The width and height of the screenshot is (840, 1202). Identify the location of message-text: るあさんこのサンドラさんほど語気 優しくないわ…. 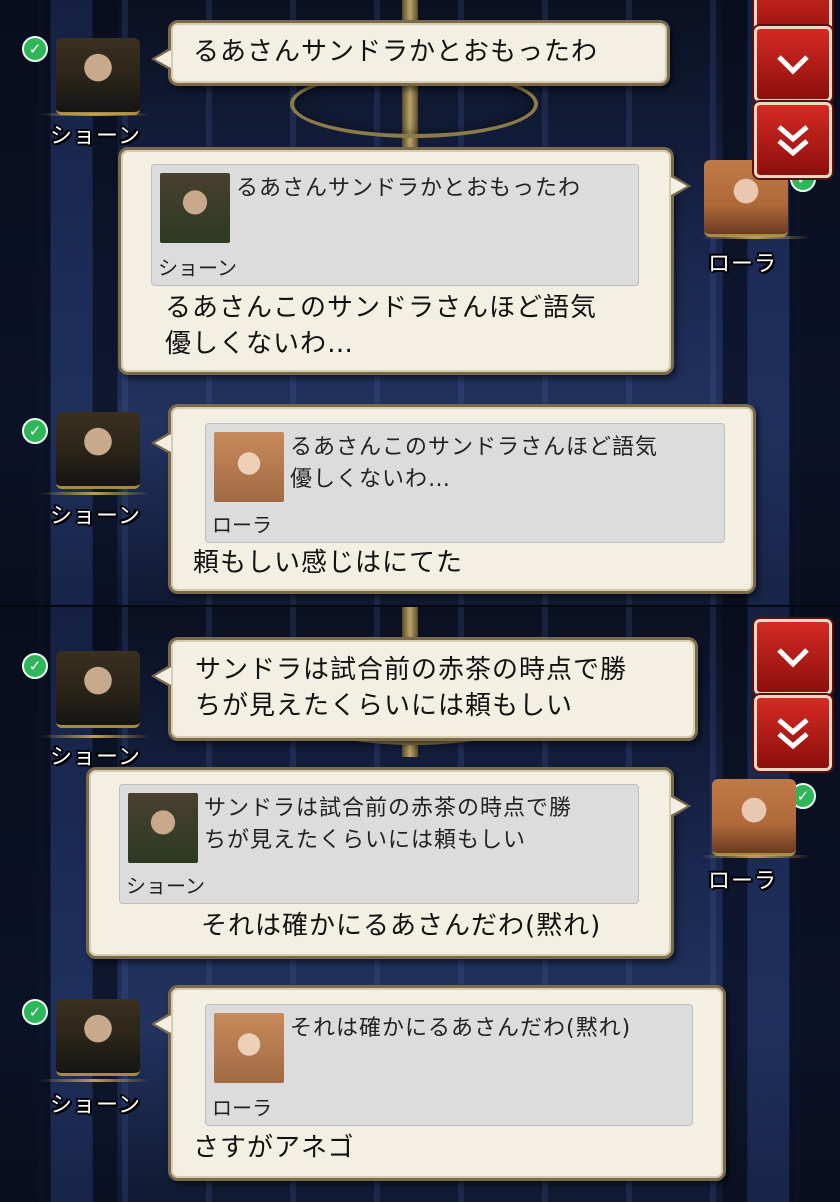
(381, 326).